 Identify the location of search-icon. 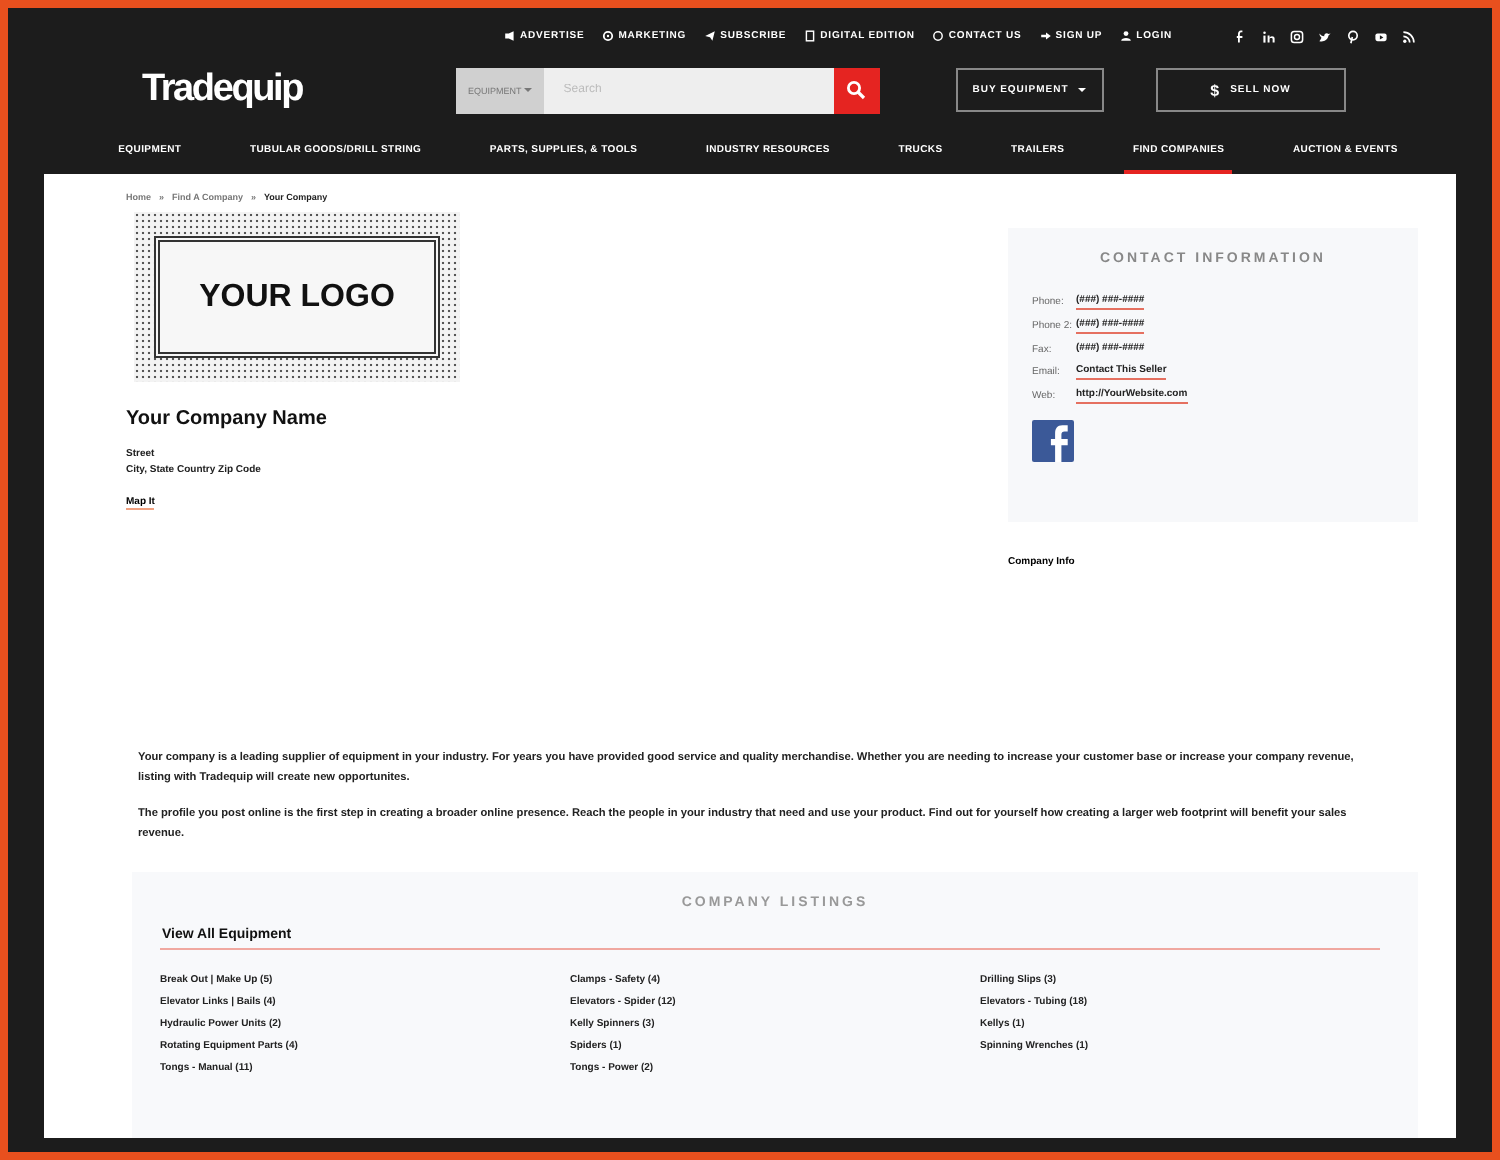
(856, 90).